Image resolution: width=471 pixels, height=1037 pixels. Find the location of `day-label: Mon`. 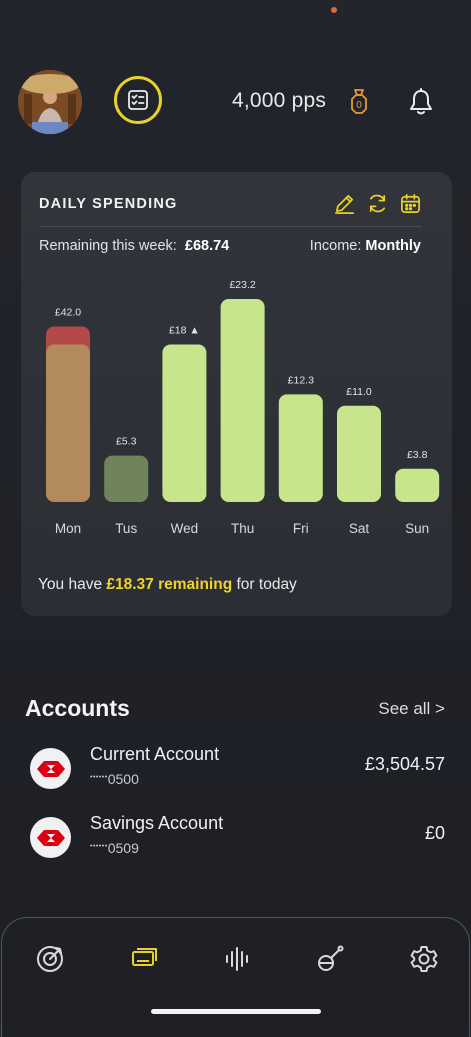

day-label: Mon is located at coordinates (68, 528).